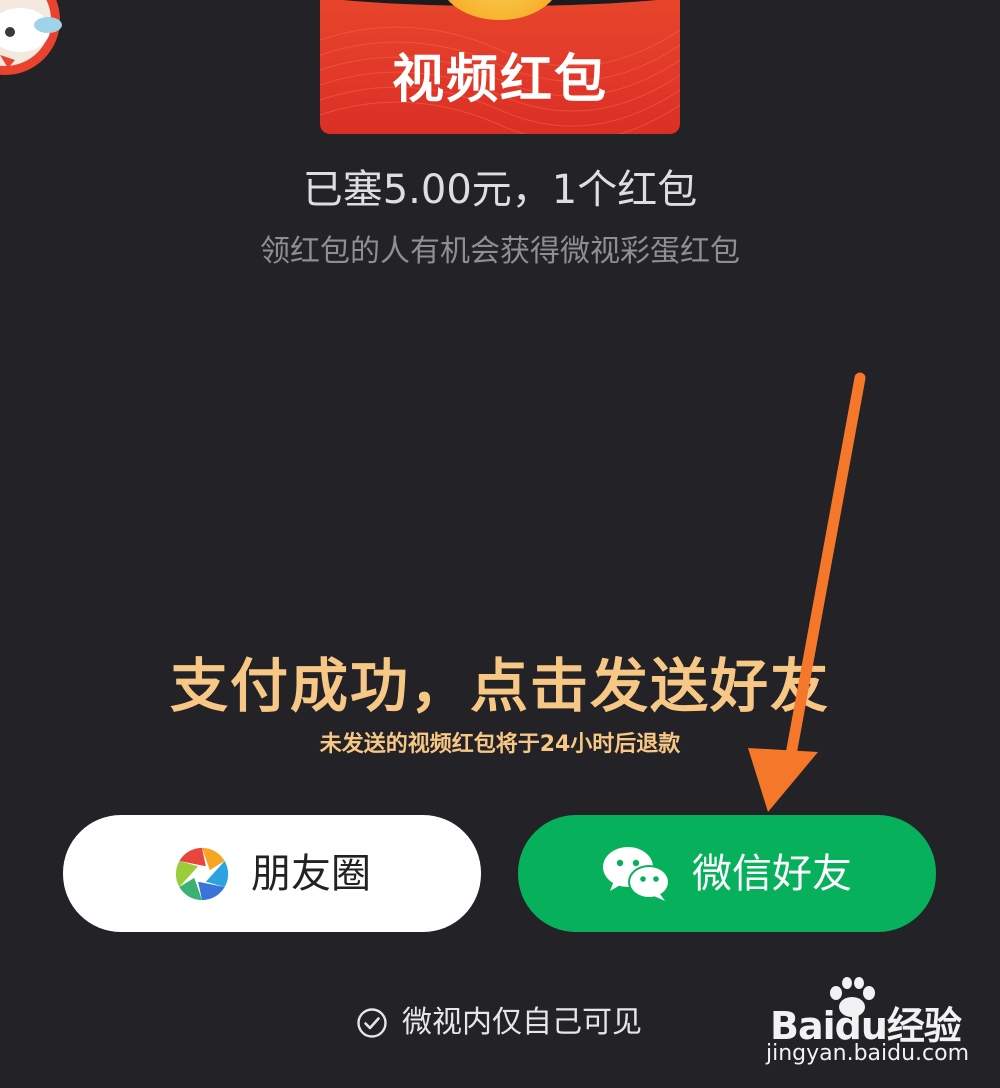 The image size is (1000, 1088). I want to click on wechat-moments-icon, so click(202, 873).